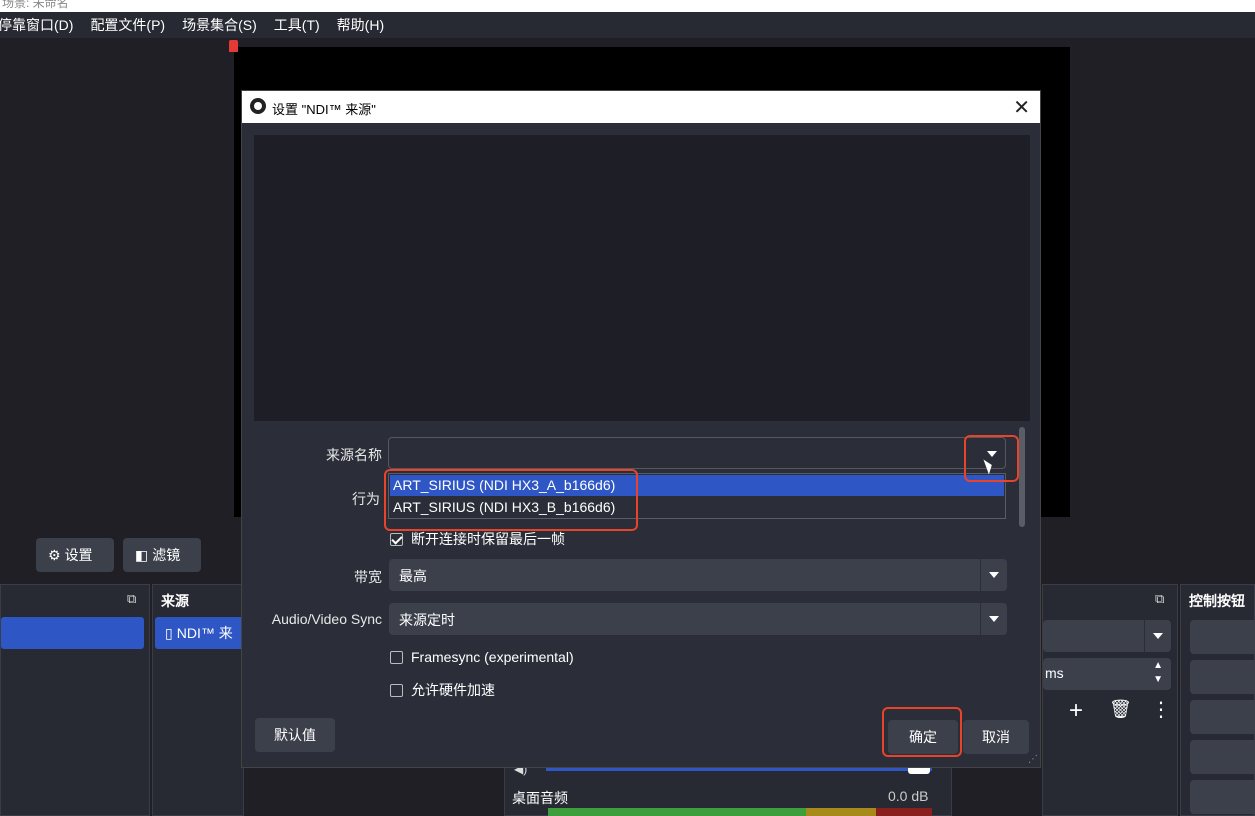 The image size is (1255, 816). Describe the element at coordinates (297, 25) in the screenshot. I see `menu-tools: 工具(T)` at that location.